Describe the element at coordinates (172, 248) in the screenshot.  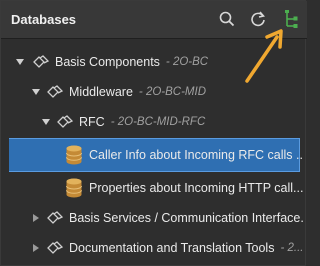
I see `tree-row-label: Documentation and Translation Tools` at that location.